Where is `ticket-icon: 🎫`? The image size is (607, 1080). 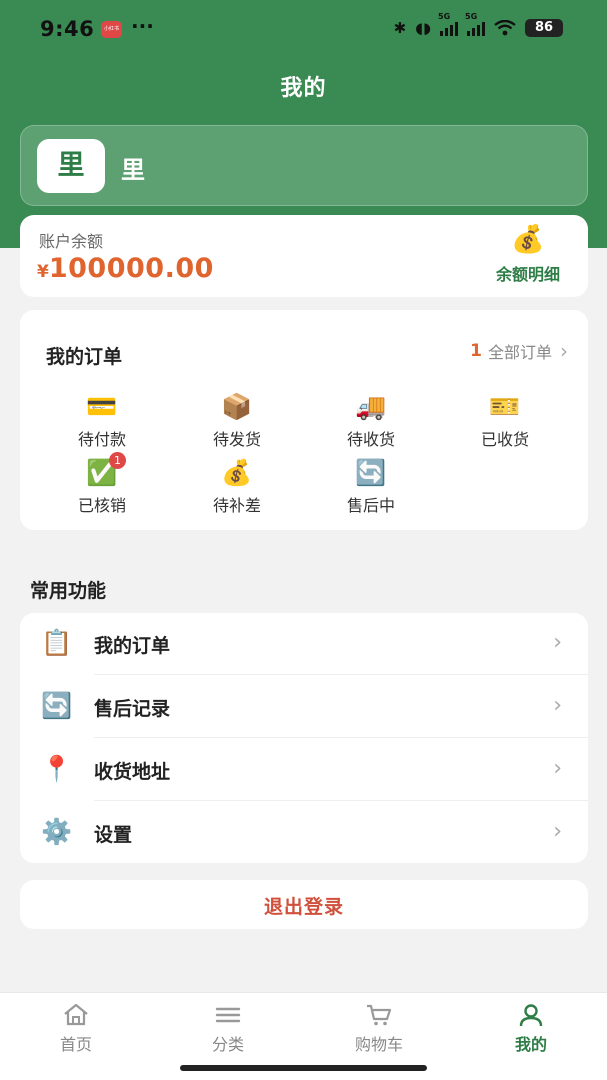 ticket-icon: 🎫 is located at coordinates (505, 406).